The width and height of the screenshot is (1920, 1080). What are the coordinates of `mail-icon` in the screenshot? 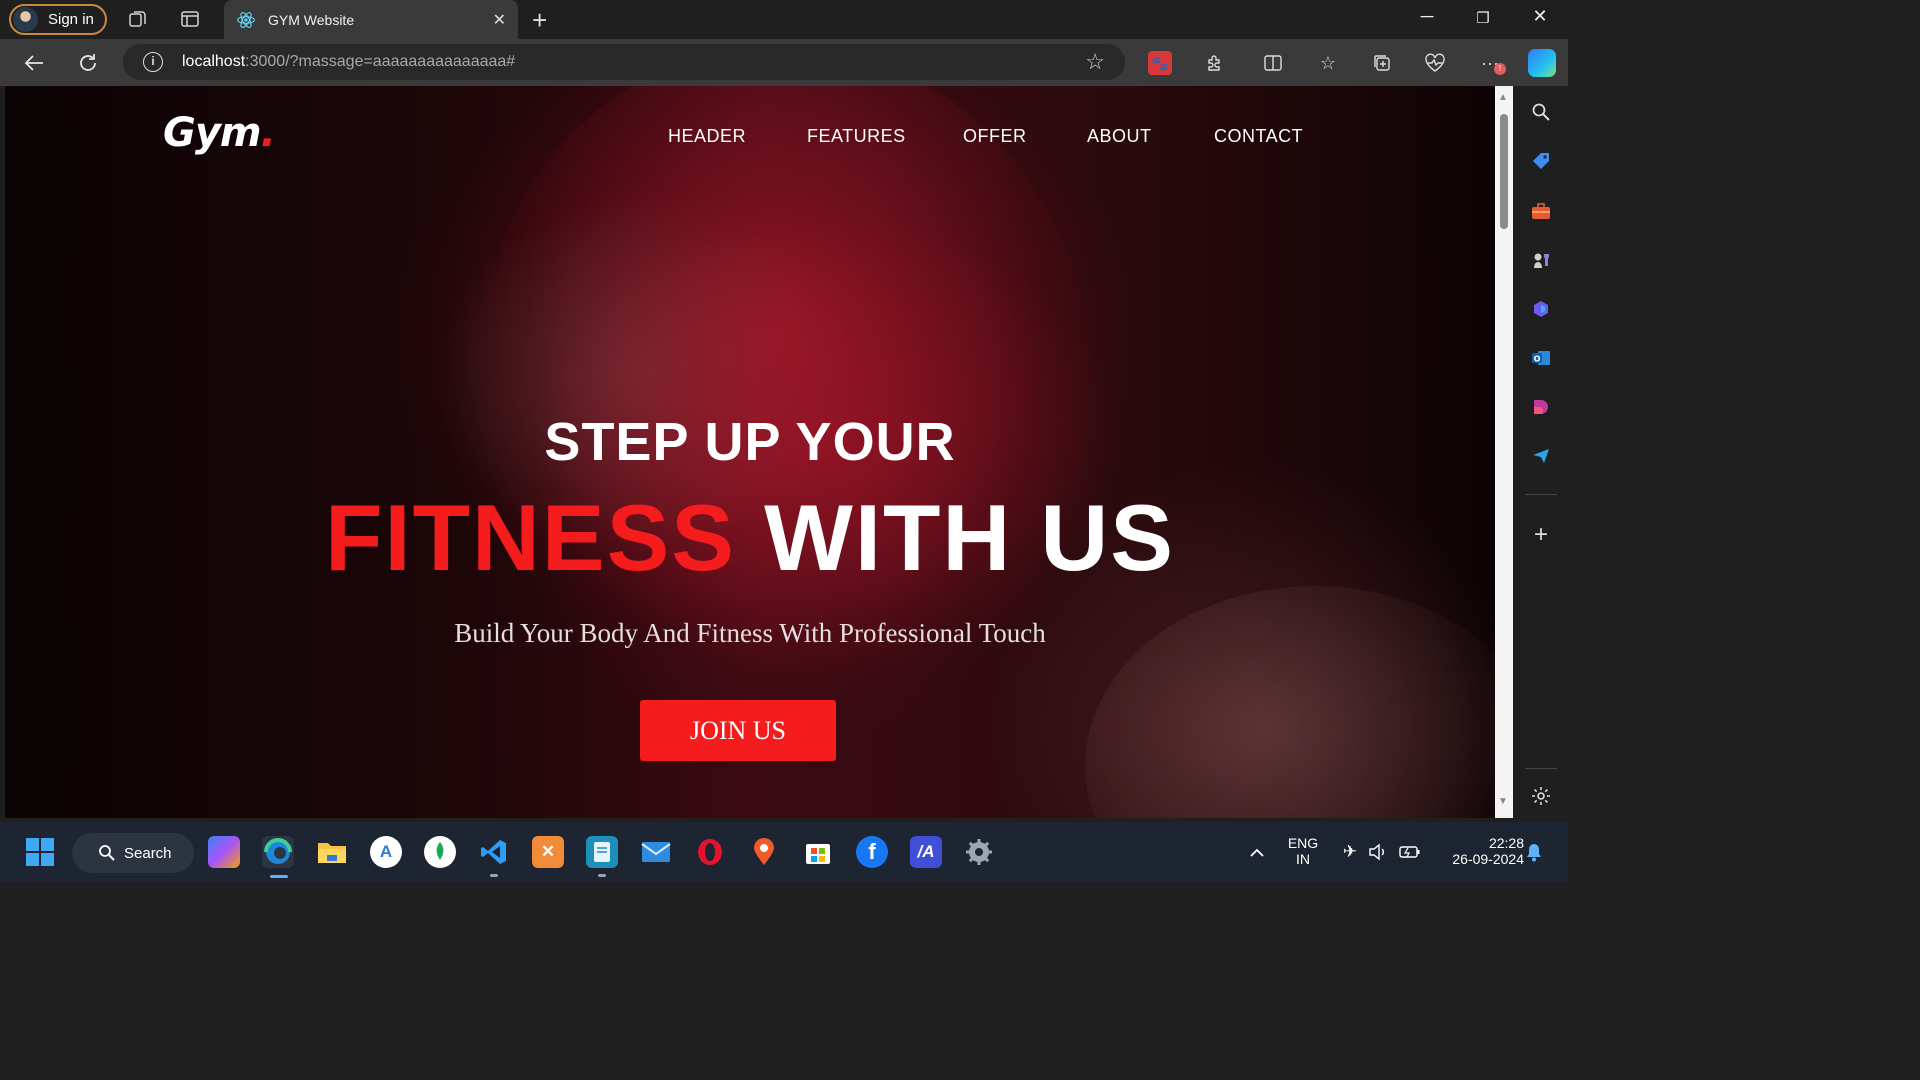 It's located at (656, 852).